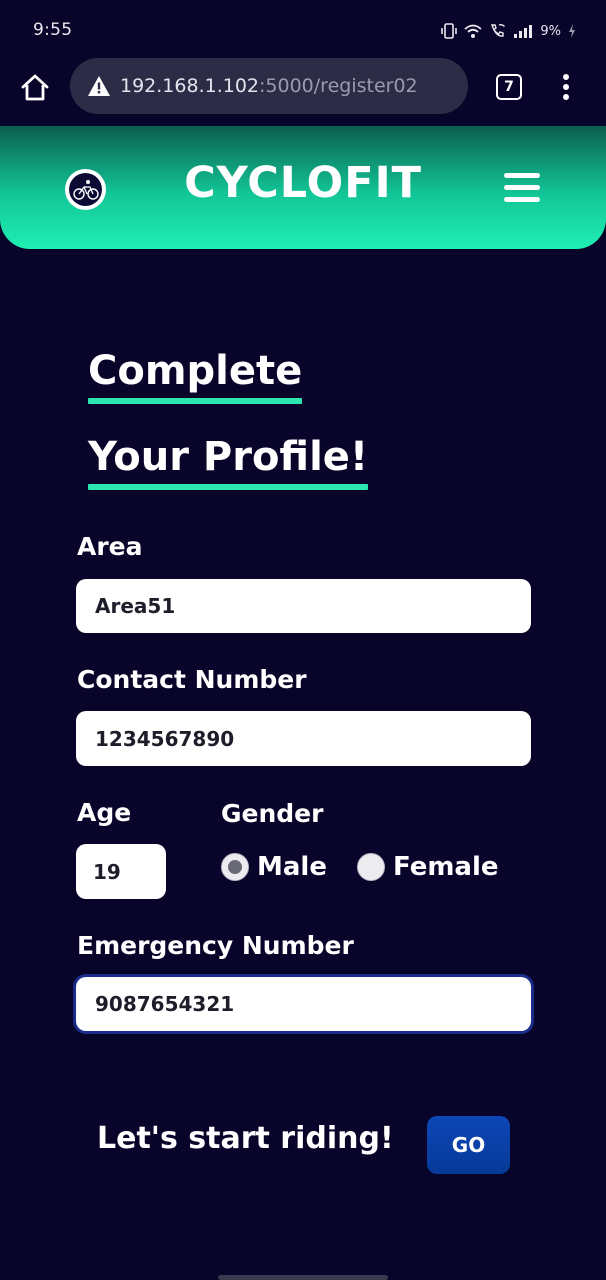  What do you see at coordinates (272, 813) in the screenshot?
I see `gender-label: Gender` at bounding box center [272, 813].